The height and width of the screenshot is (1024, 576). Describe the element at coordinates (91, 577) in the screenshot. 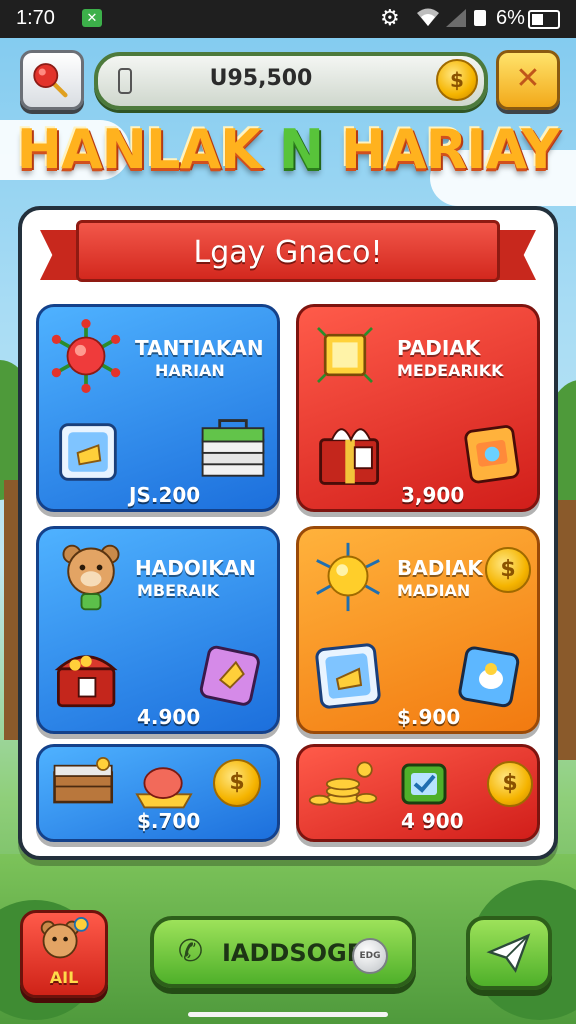

I see `bear-mascot-icon` at that location.